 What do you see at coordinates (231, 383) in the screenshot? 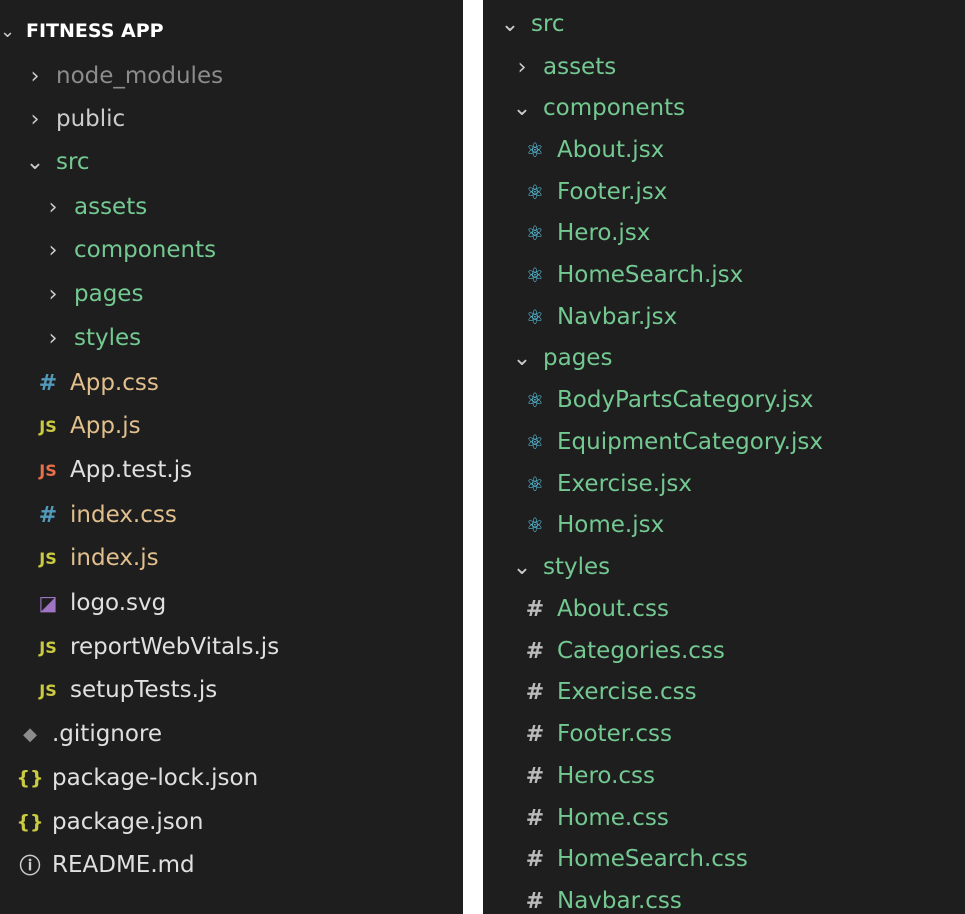
I see `tree-item-app-css: # App.css` at bounding box center [231, 383].